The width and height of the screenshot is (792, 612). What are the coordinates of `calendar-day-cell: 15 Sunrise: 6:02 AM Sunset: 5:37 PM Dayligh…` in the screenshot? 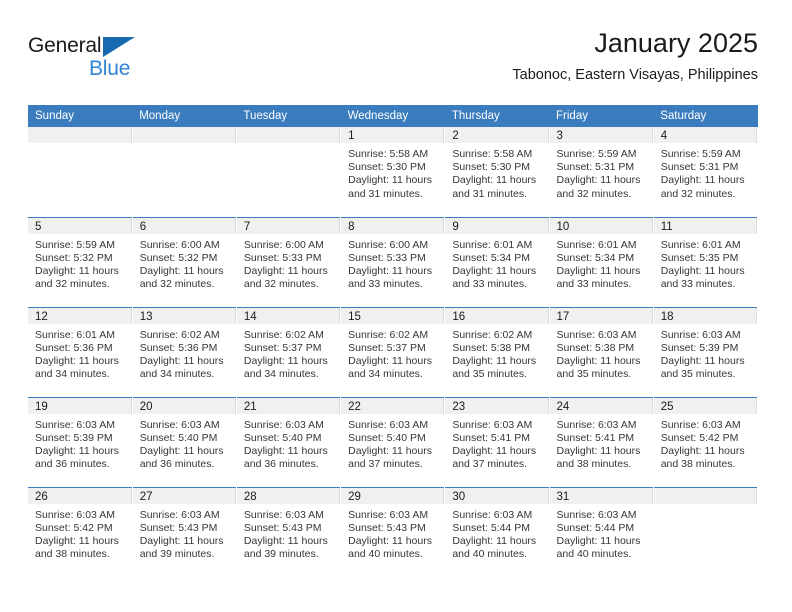 It's located at (393, 351).